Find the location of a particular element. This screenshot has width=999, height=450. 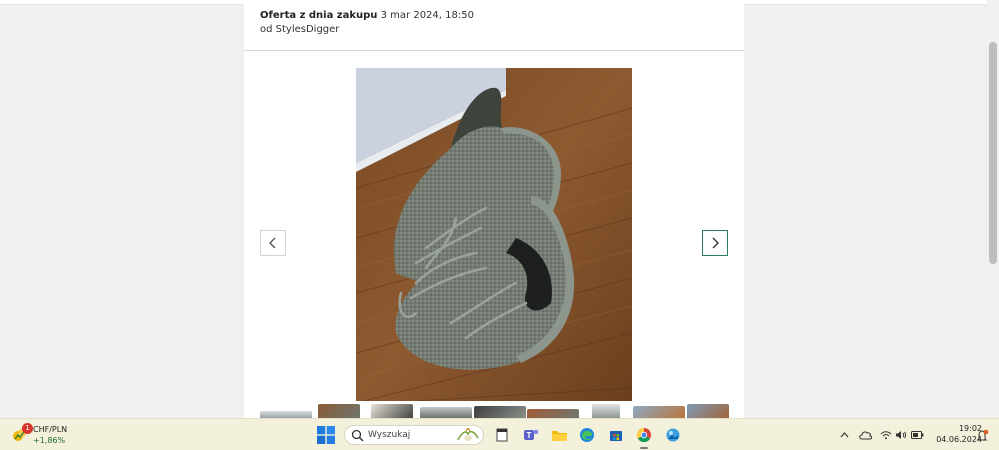

tray-wifi is located at coordinates (886, 435).